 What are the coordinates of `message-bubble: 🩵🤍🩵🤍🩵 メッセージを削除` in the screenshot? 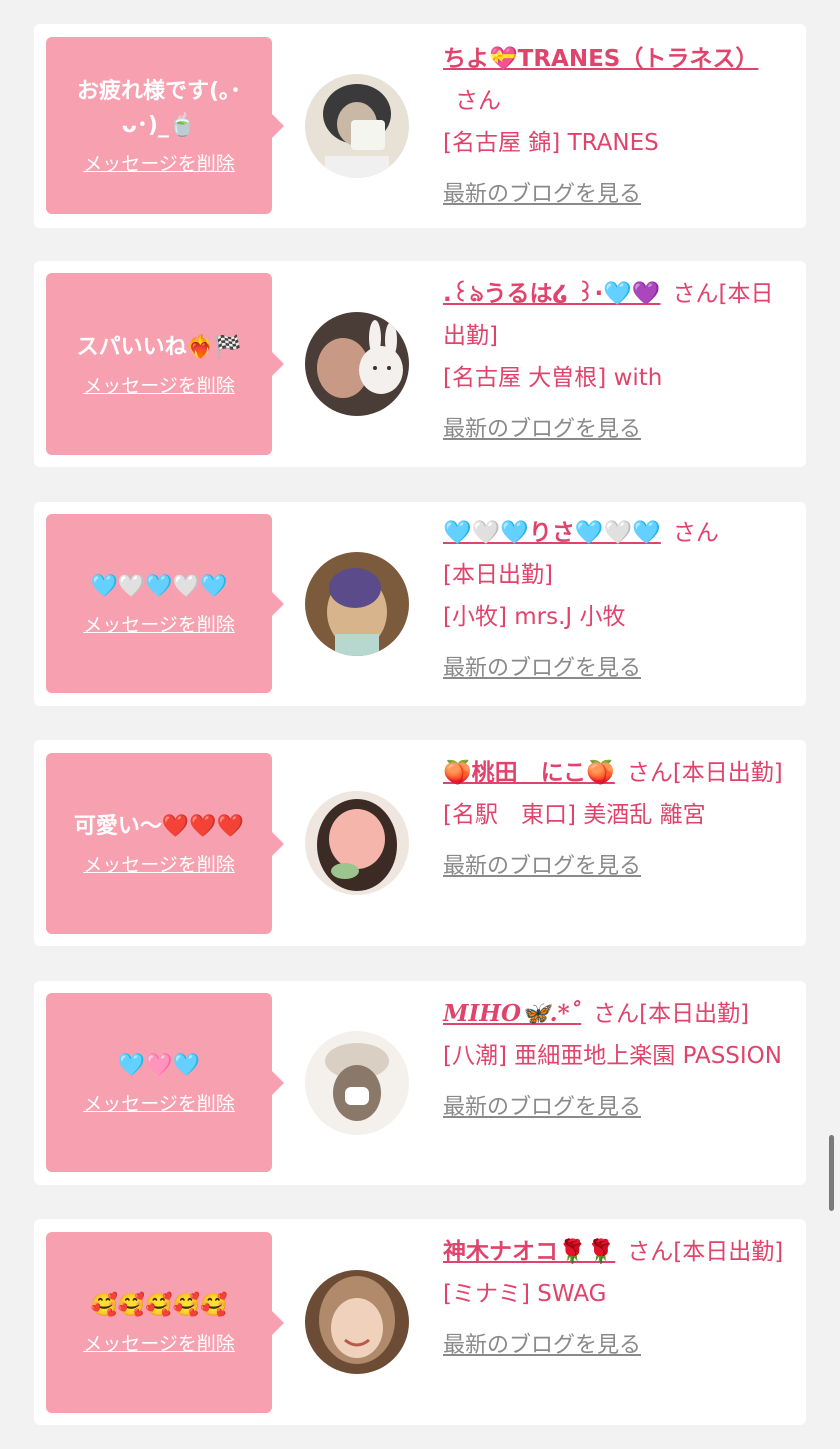 It's located at (165, 603).